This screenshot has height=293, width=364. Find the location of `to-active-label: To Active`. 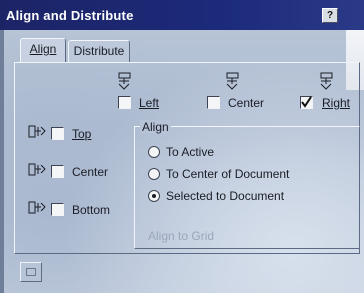

to-active-label: To Active is located at coordinates (190, 152).